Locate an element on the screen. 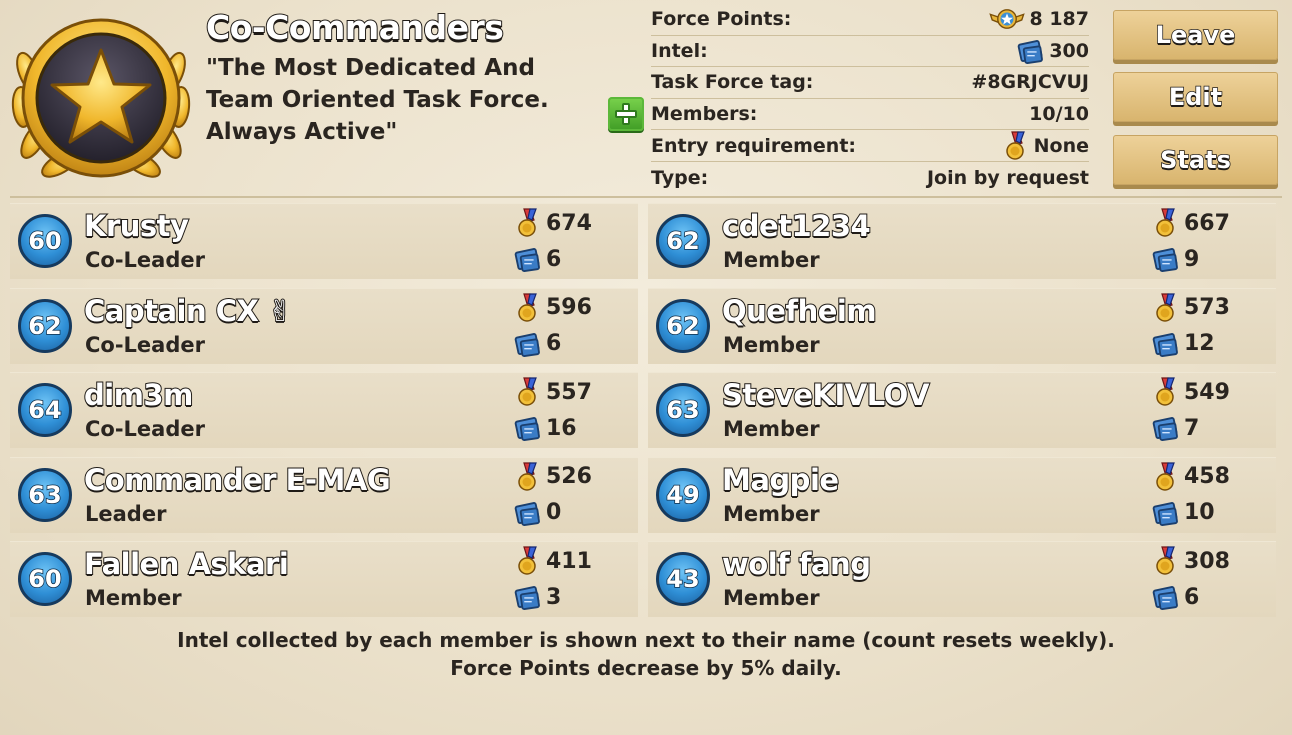 This screenshot has width=1292, height=735. member-card: 62 Captain CX ✌ Co-Leader 596 6 is located at coordinates (324, 325).